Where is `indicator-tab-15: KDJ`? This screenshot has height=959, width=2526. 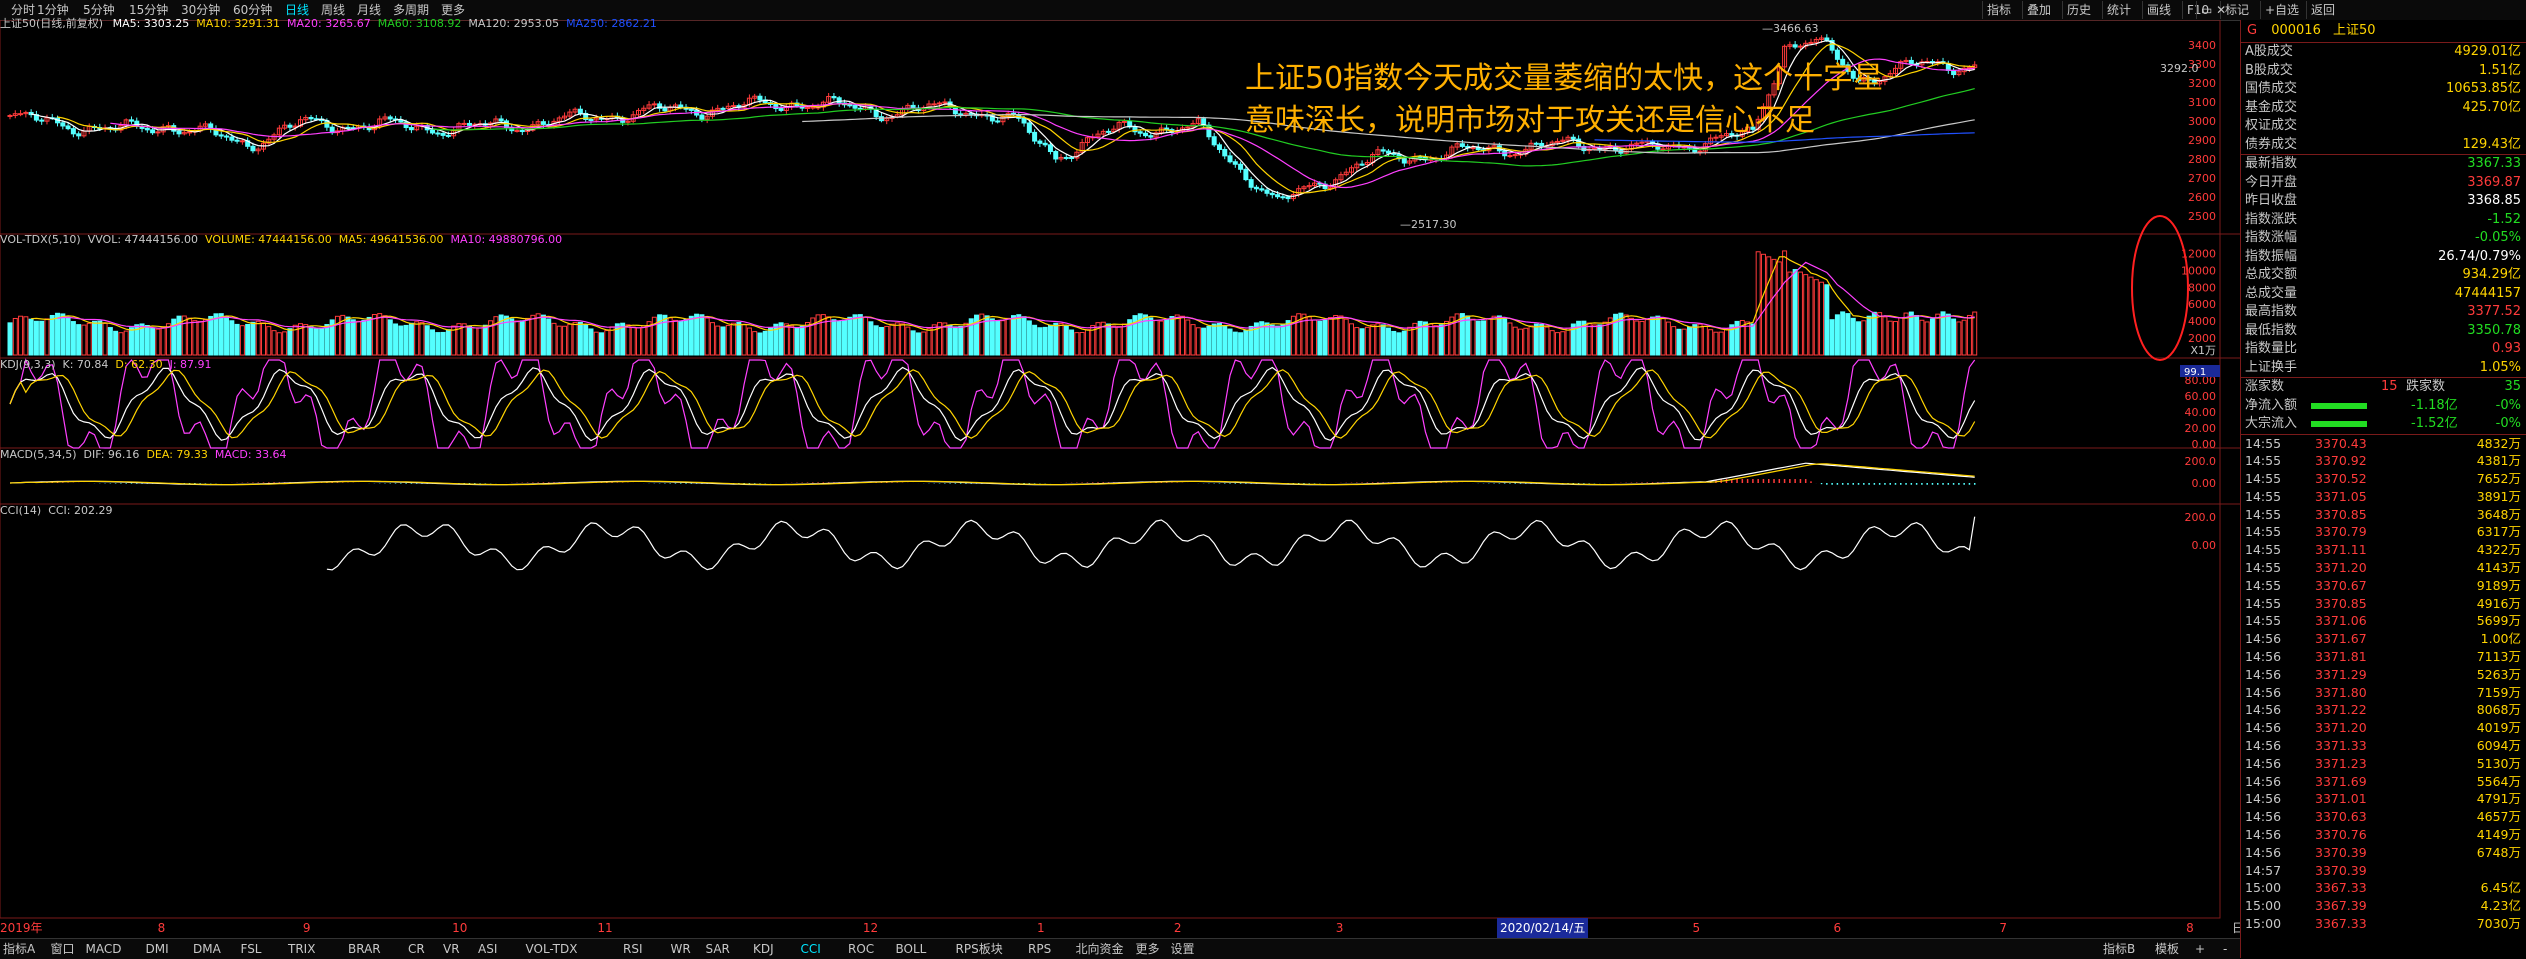 indicator-tab-15: KDJ is located at coordinates (763, 949).